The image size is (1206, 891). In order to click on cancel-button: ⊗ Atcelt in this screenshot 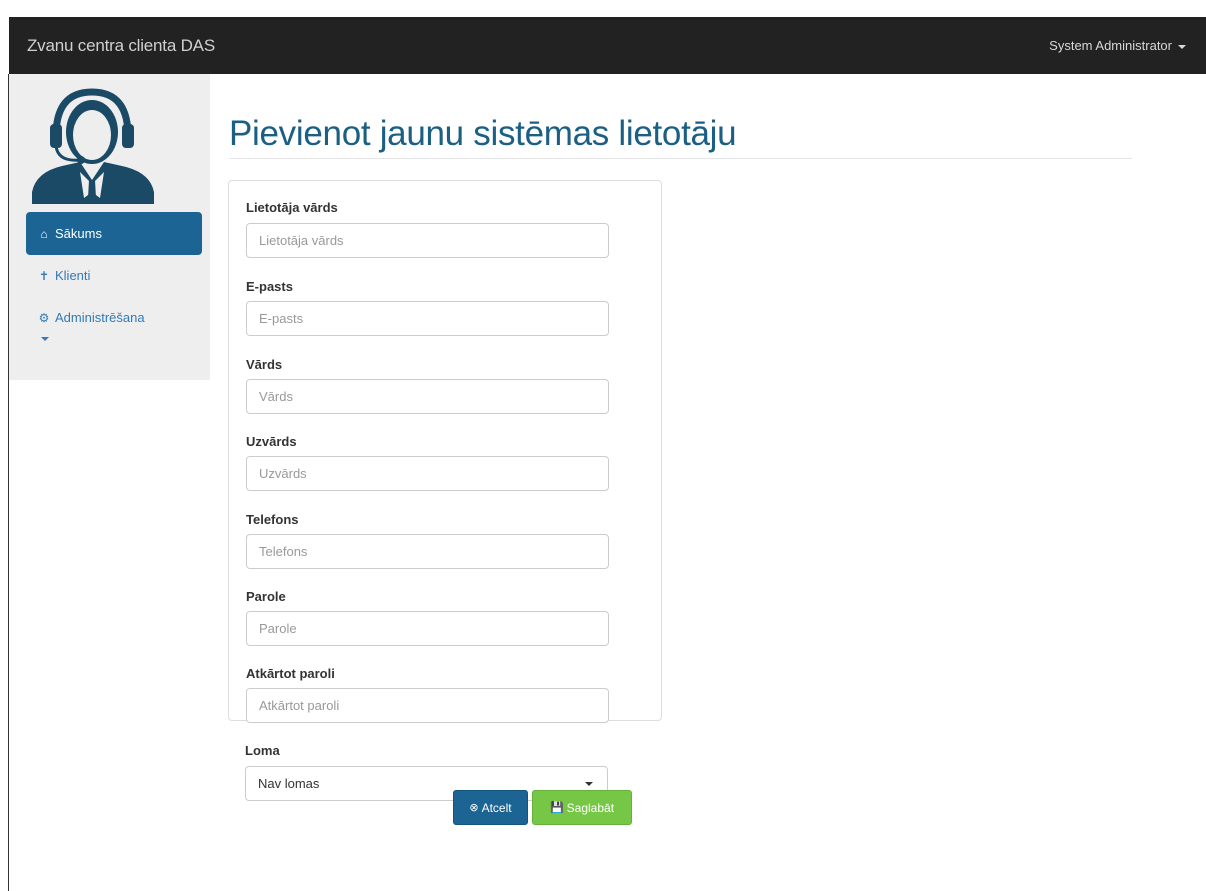, I will do `click(490, 807)`.